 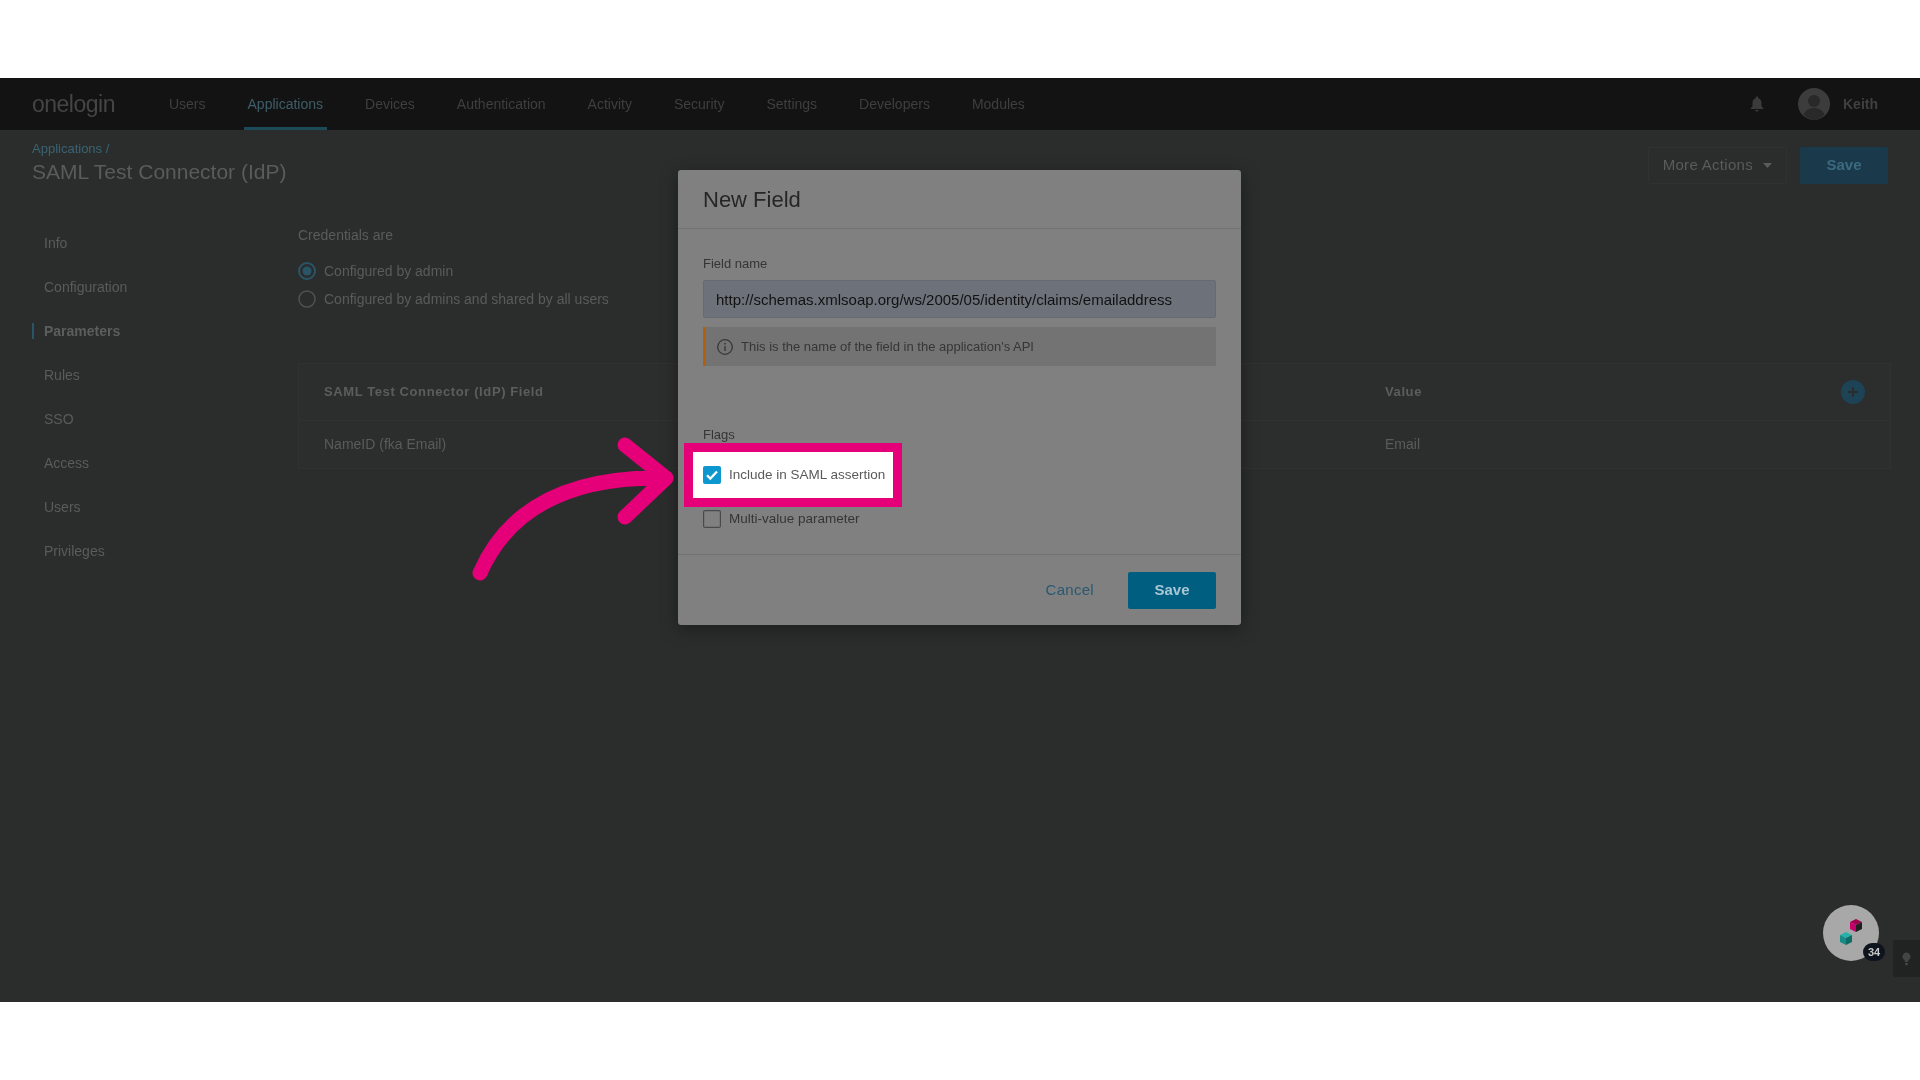 I want to click on info-icon, so click(x=725, y=346).